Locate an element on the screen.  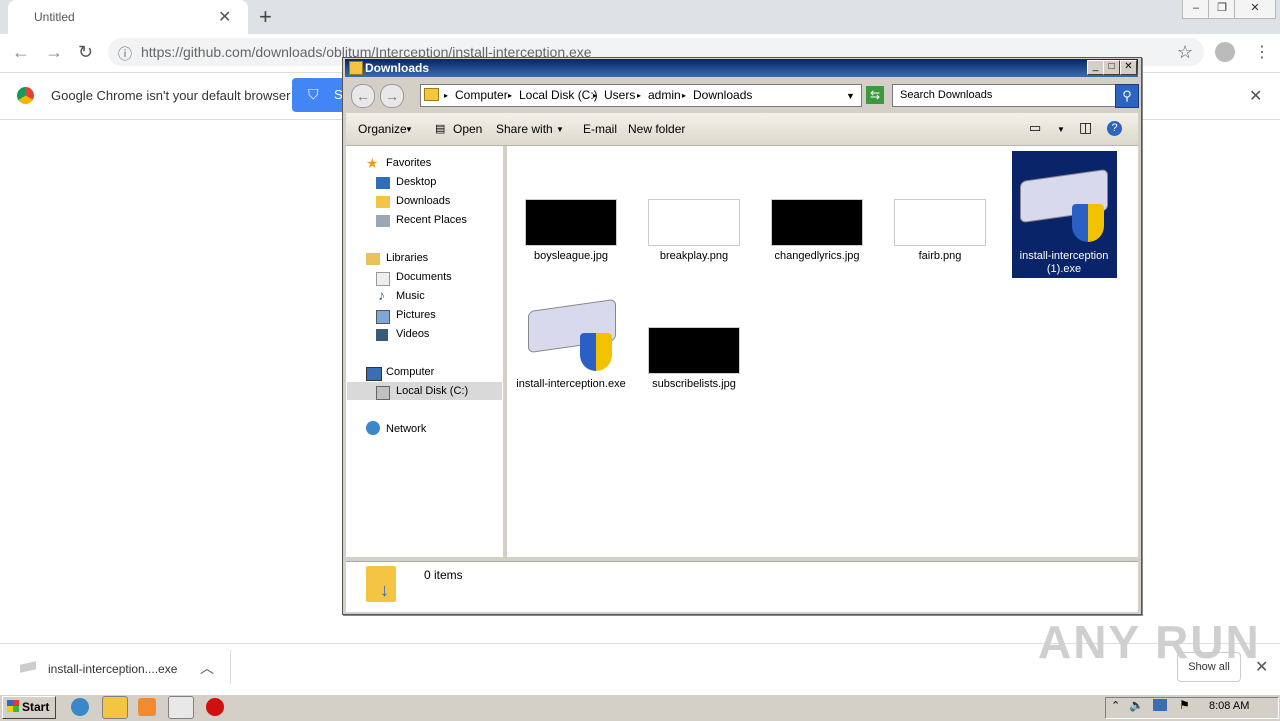
crumb-localdisk: Local Disk (C:) is located at coordinates (558, 95).